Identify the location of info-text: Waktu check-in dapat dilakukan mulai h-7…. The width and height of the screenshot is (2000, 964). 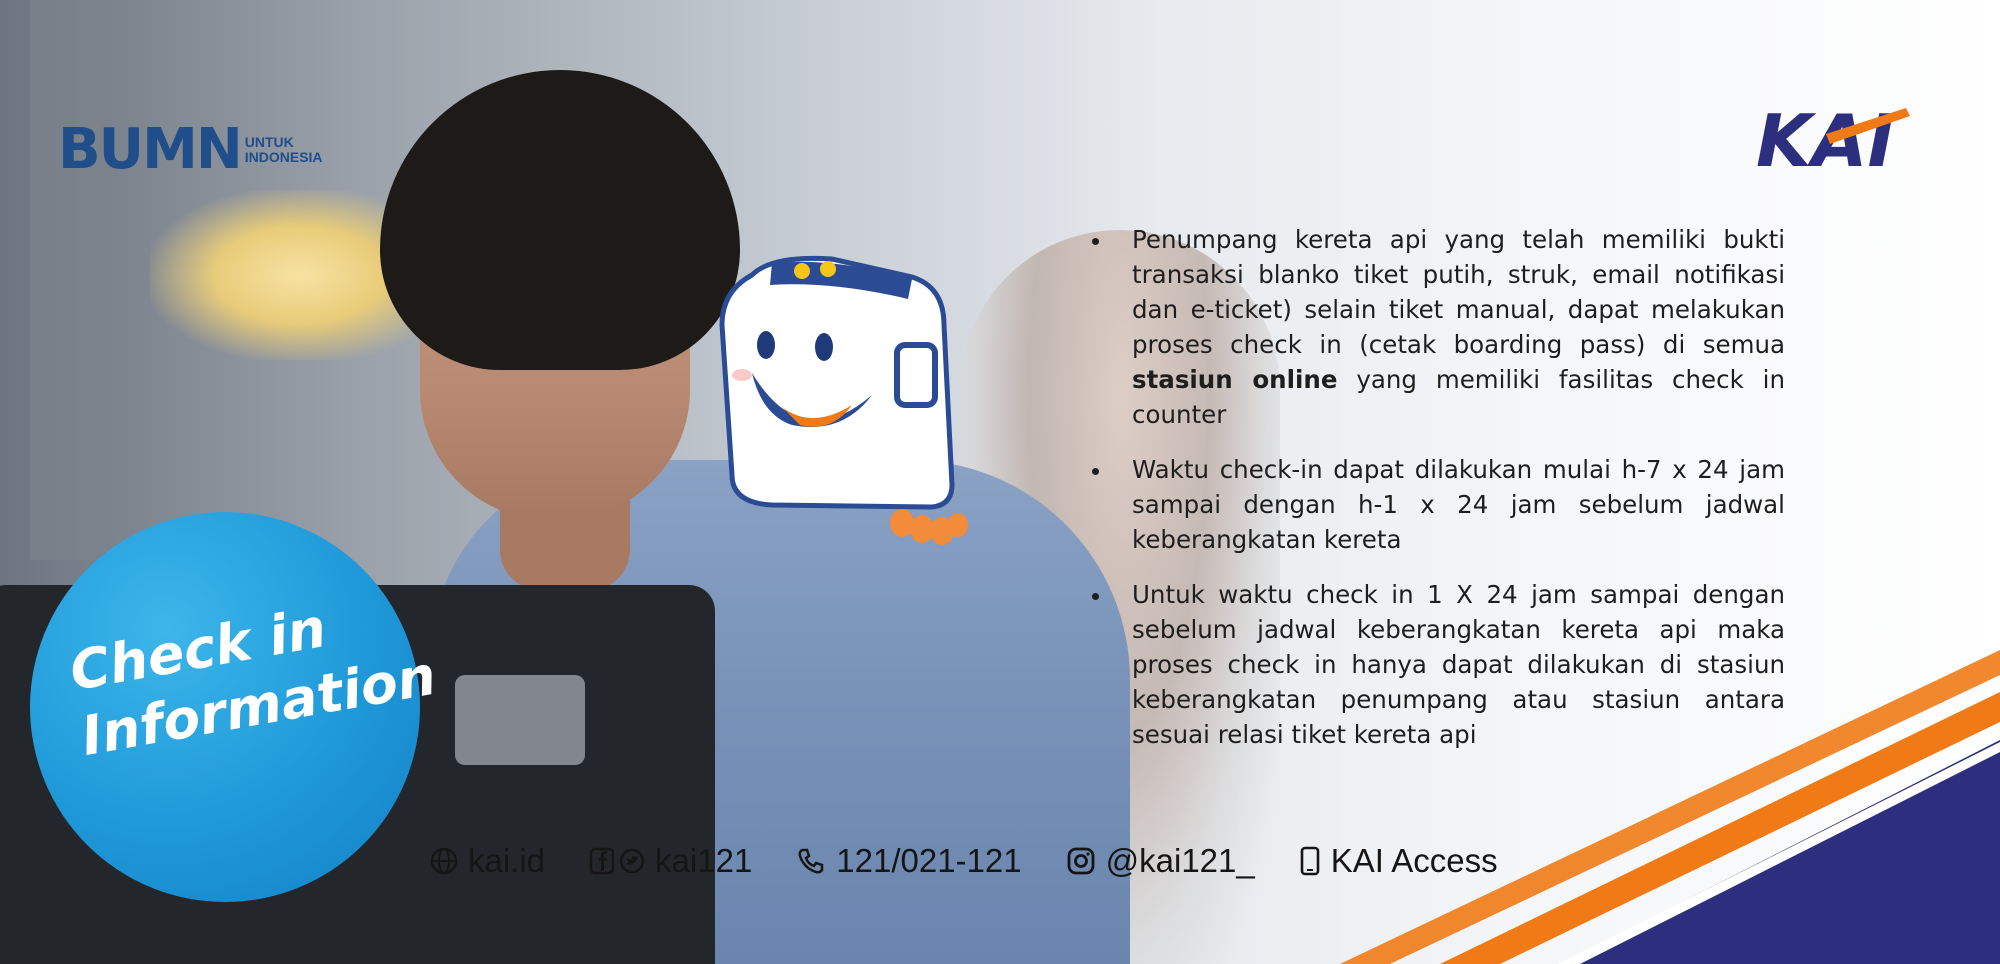
(1458, 504).